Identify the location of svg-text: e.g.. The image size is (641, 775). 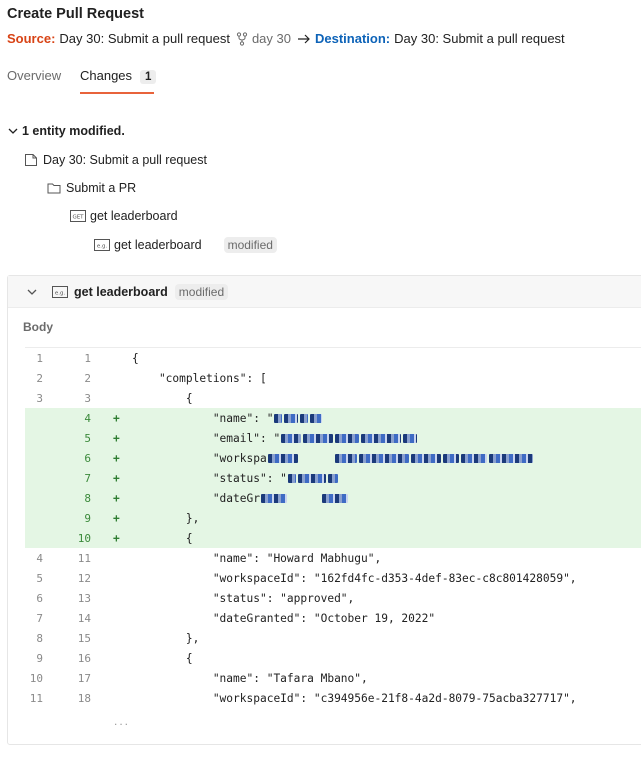
(102, 247).